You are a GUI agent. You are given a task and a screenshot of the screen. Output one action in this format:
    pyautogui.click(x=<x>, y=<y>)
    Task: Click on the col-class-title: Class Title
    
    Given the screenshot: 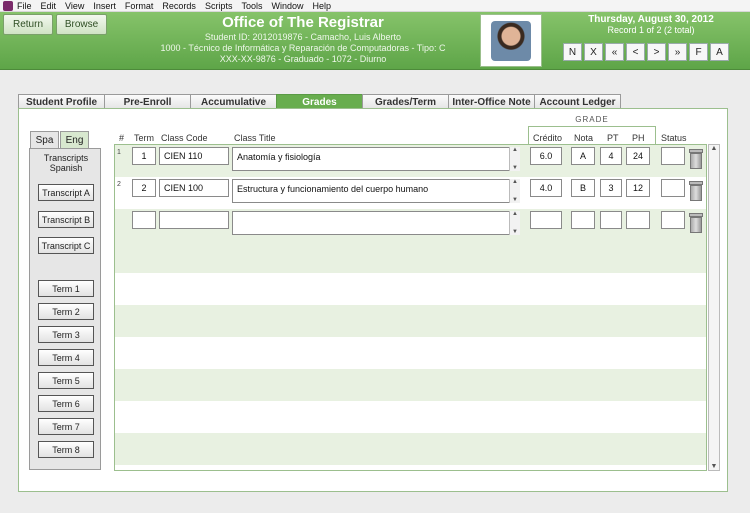 What is the action you would take?
    pyautogui.click(x=255, y=138)
    